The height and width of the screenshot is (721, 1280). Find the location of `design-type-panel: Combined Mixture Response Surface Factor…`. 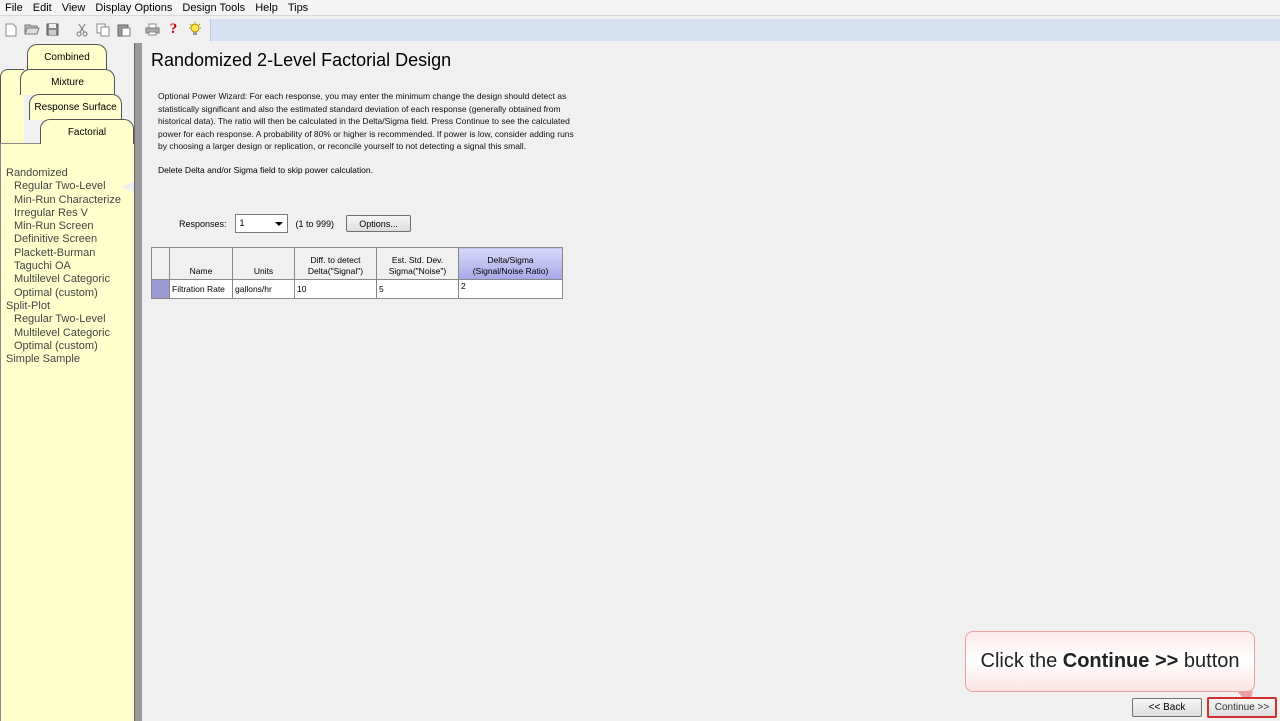

design-type-panel: Combined Mixture Response Surface Factor… is located at coordinates (71, 382).